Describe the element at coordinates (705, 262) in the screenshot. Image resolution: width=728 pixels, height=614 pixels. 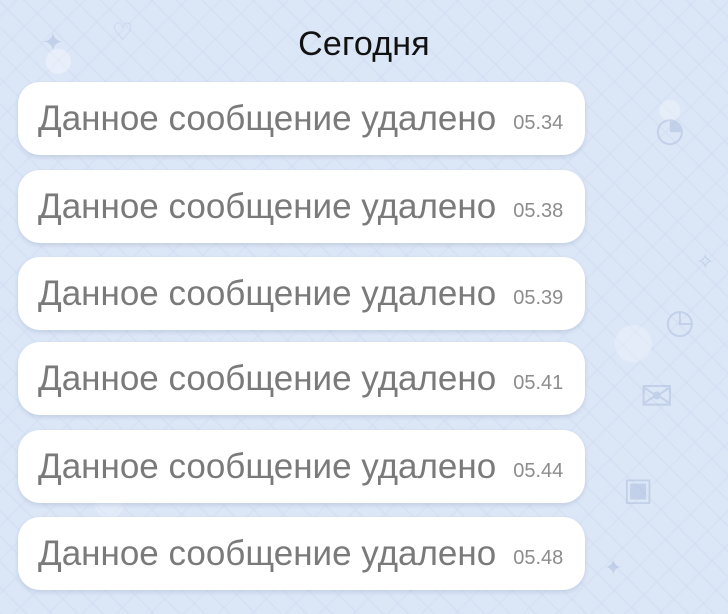
I see `star-icon: ✧` at that location.